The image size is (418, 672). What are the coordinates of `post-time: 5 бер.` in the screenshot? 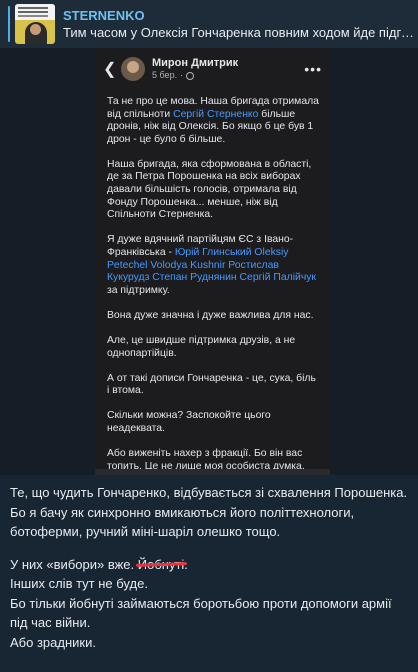 It's located at (165, 75).